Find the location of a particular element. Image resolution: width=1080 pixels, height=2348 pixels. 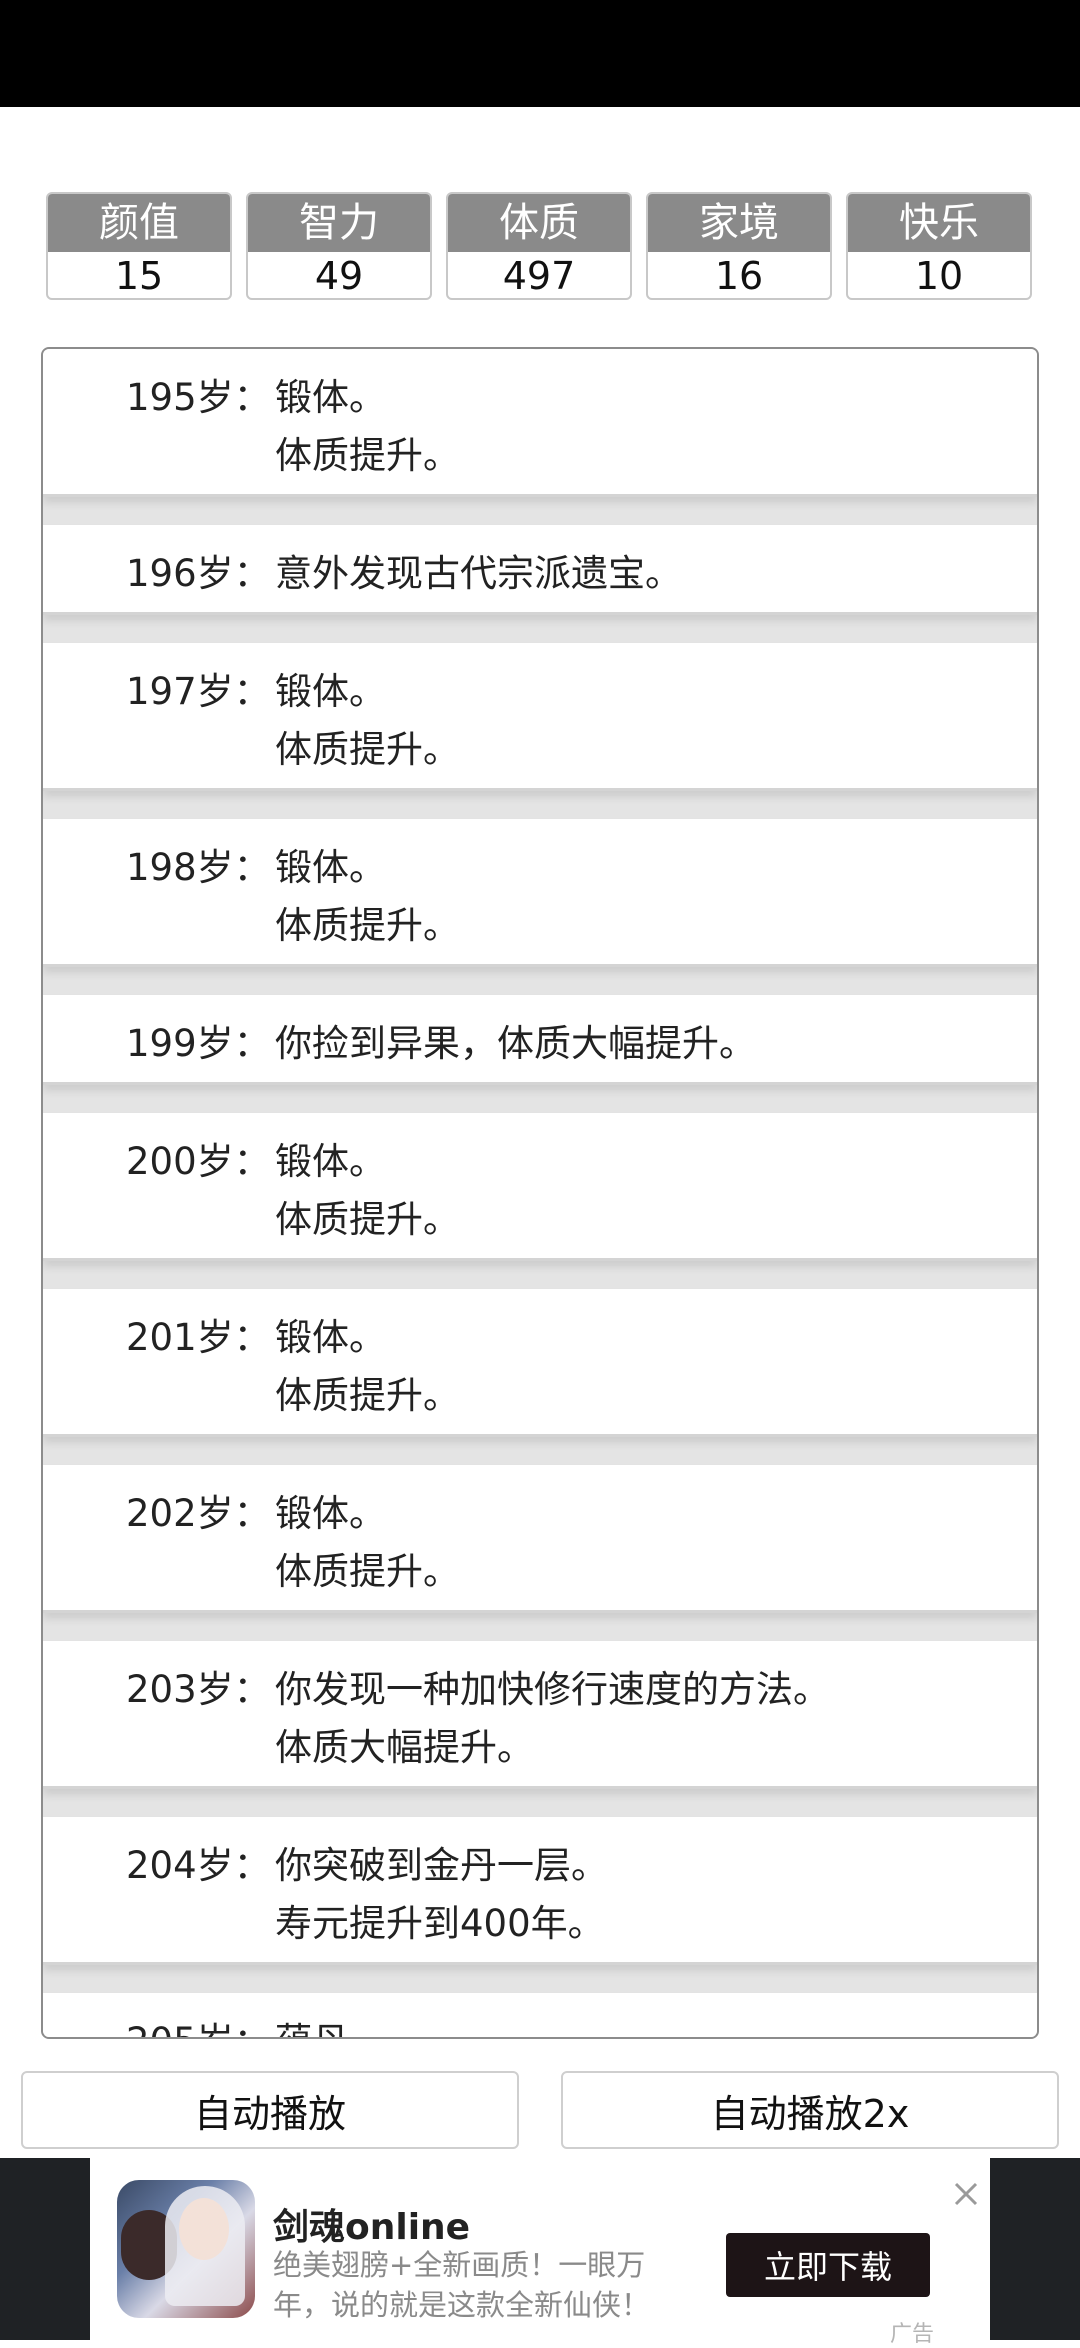

log-text: 你捡到异果，体质大幅提升。 is located at coordinates (515, 1043).